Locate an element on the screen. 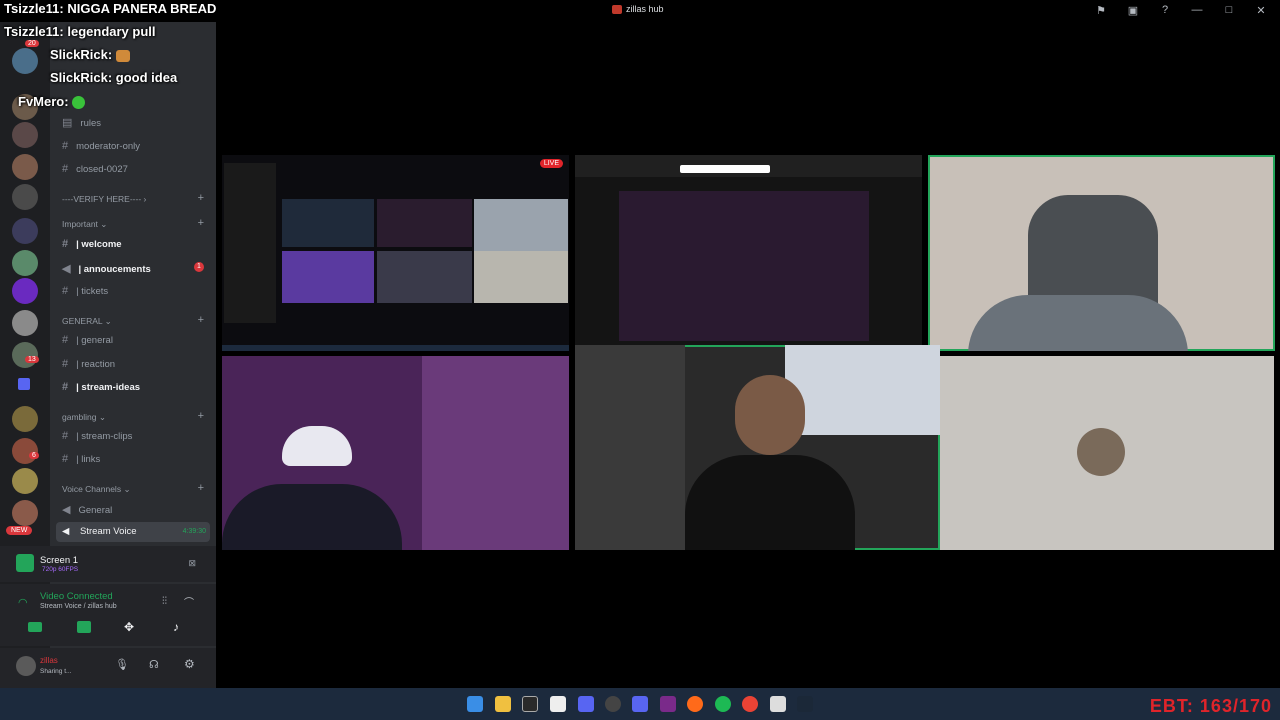 This screenshot has width=1280, height=720. window-title-text: zillas hub is located at coordinates (645, 9).